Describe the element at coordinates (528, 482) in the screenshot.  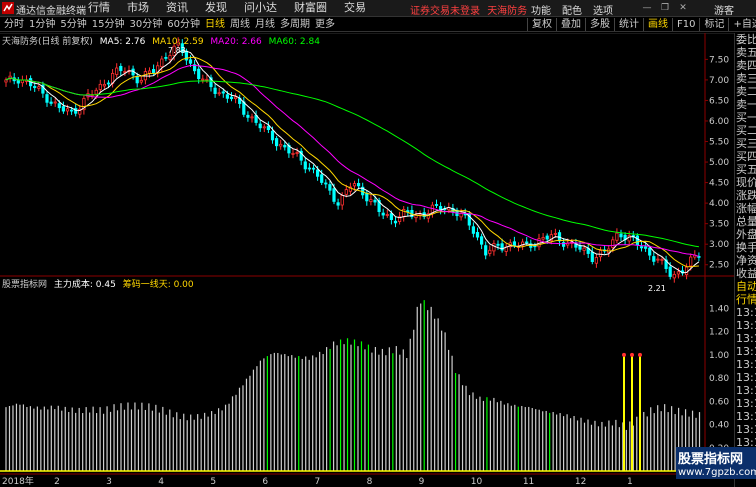
I see `x-tick-label: 11` at that location.